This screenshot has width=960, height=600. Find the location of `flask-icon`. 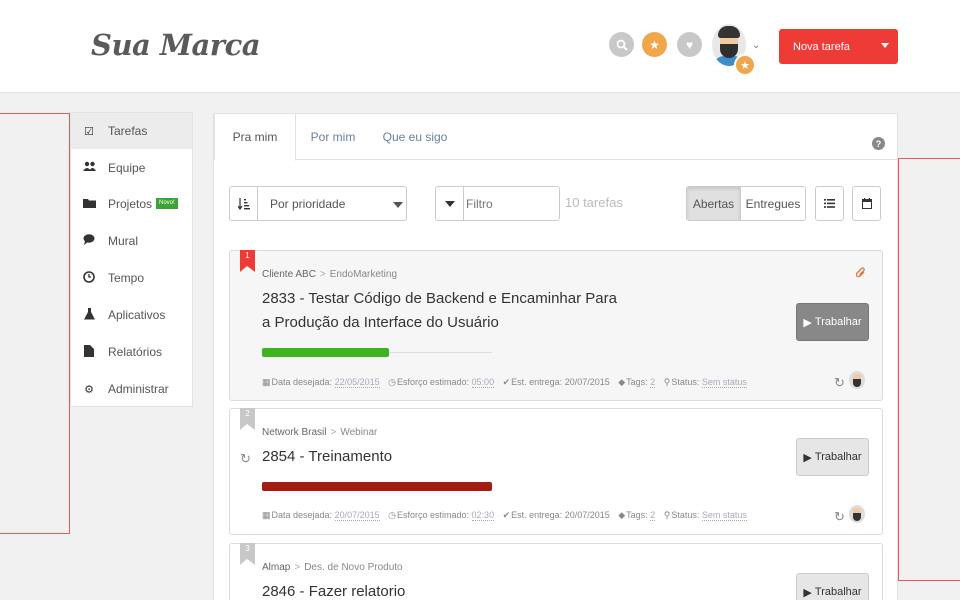

flask-icon is located at coordinates (89, 315).